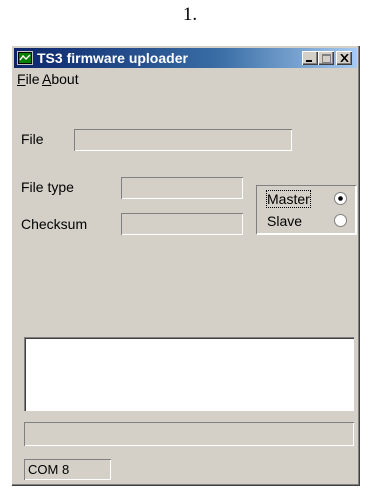 The width and height of the screenshot is (380, 495). I want to click on menu-about: About, so click(60, 79).